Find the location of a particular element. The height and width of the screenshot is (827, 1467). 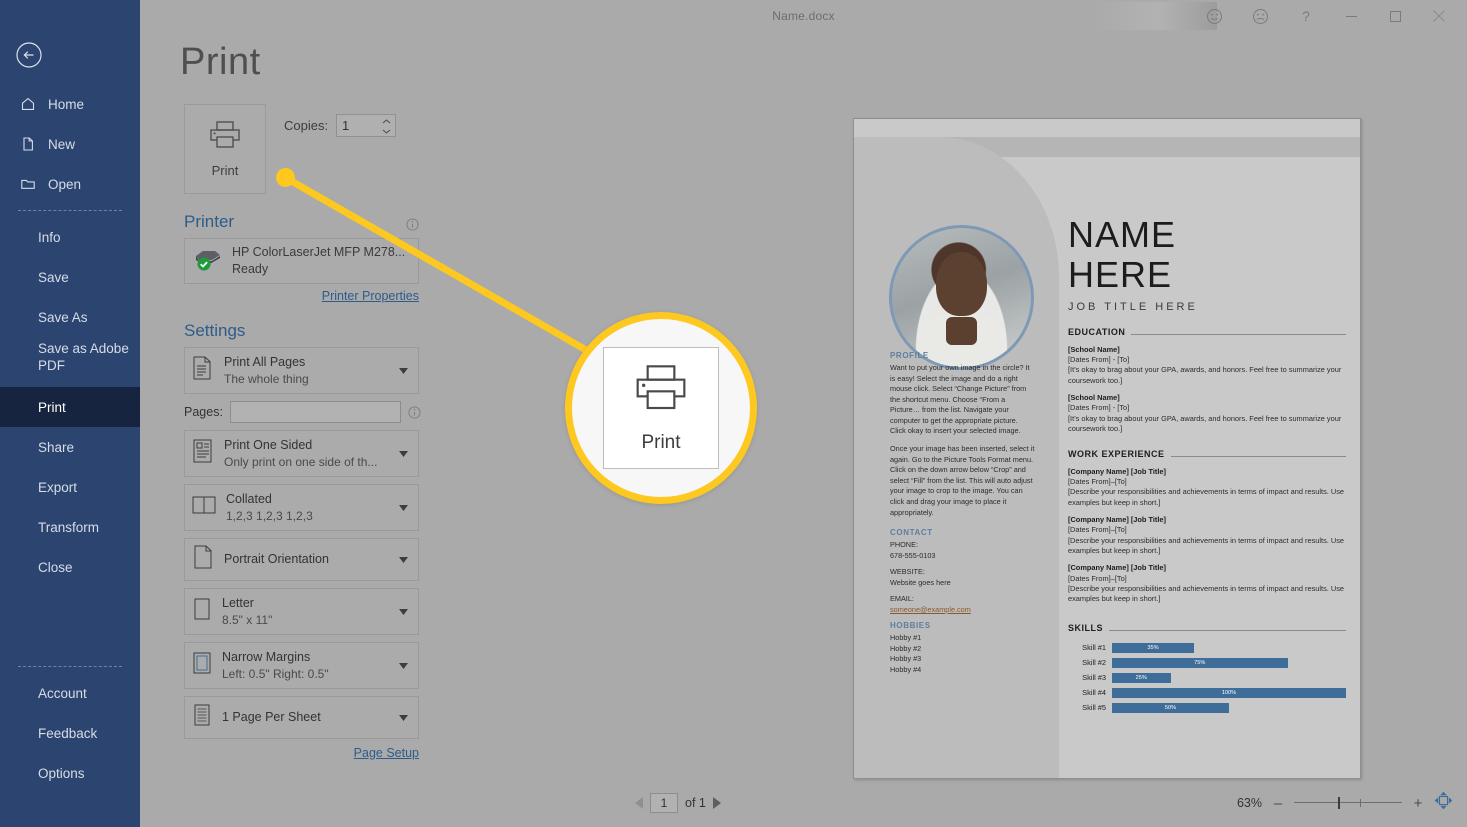

contact-heading: CONTACT is located at coordinates (911, 533).